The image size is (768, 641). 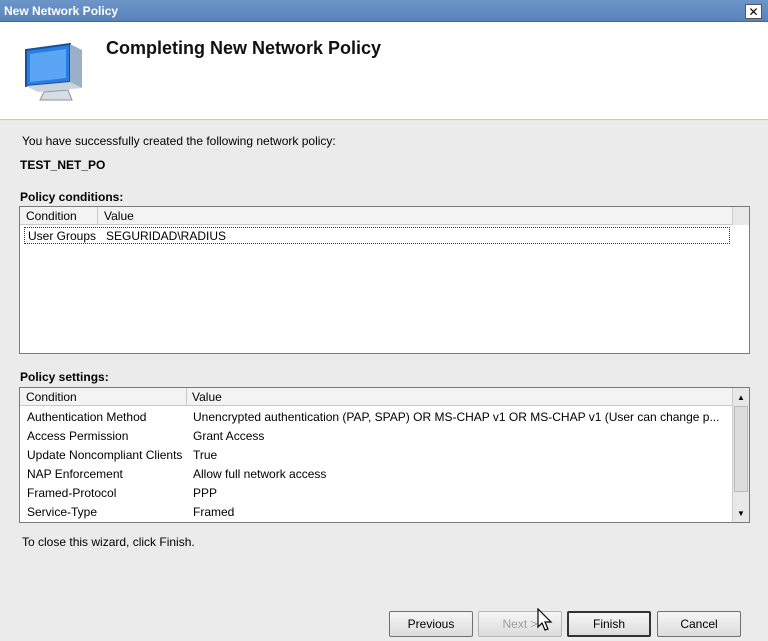 I want to click on settings-column-header: Condition Value, so click(x=376, y=397).